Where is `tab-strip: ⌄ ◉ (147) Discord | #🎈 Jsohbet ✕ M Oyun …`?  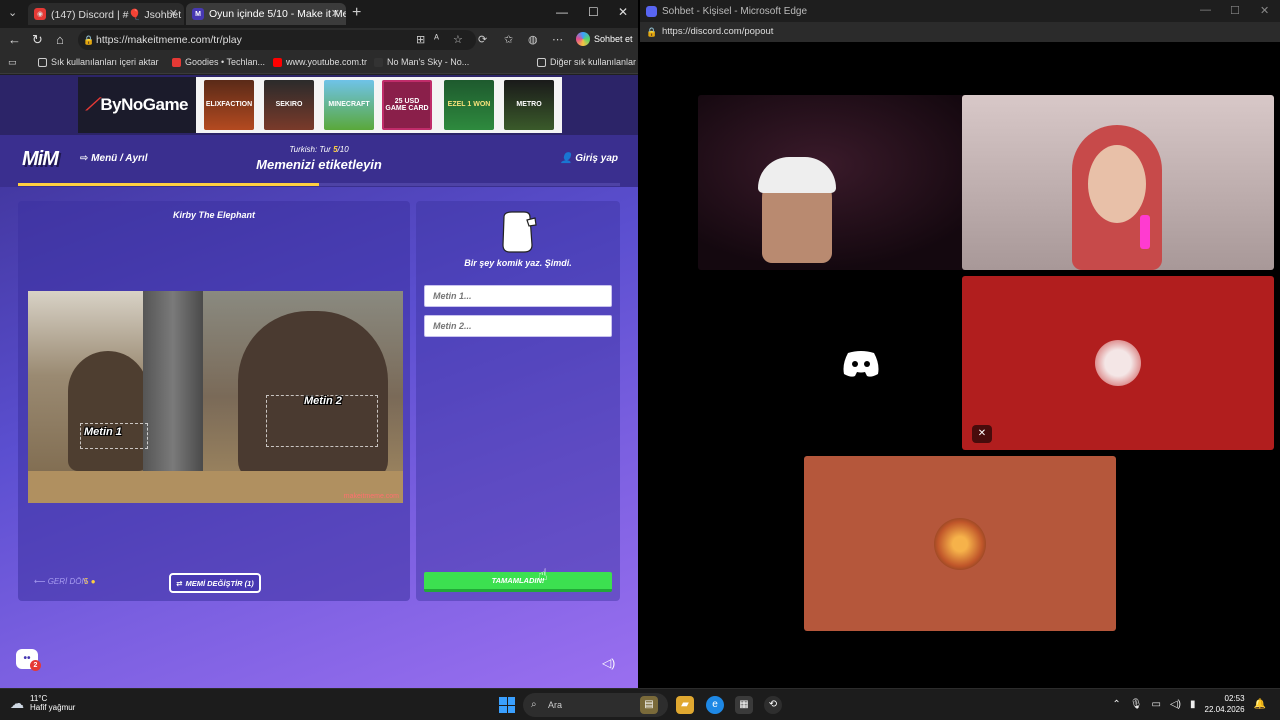
tab-strip: ⌄ ◉ (147) Discord | #🎈 Jsohbet ✕ M Oyun … is located at coordinates (319, 14).